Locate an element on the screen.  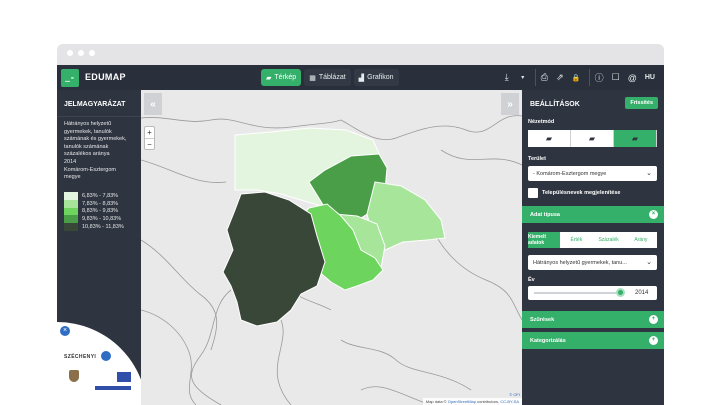
area-label: Terület is located at coordinates (537, 159).